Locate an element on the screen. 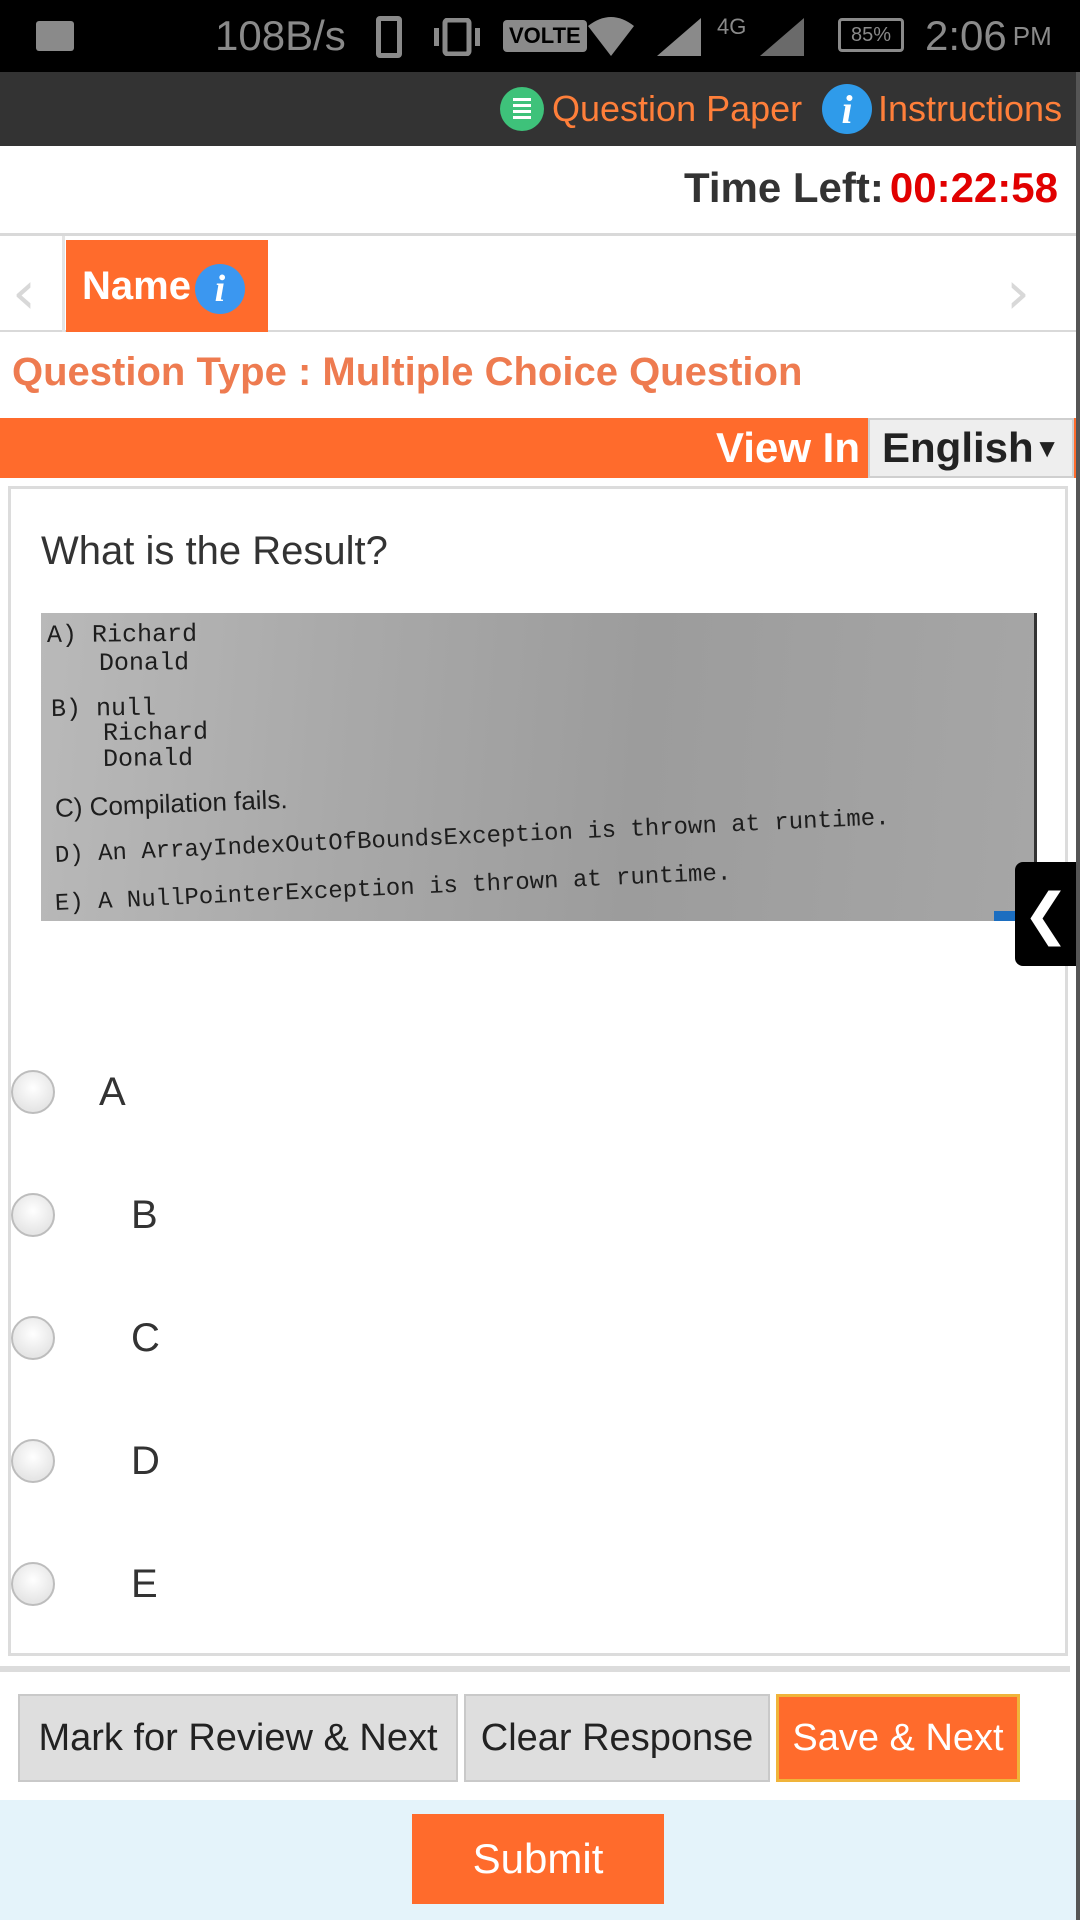 The height and width of the screenshot is (1920, 1080). chevron-down-icon: ▼ is located at coordinates (1047, 447).